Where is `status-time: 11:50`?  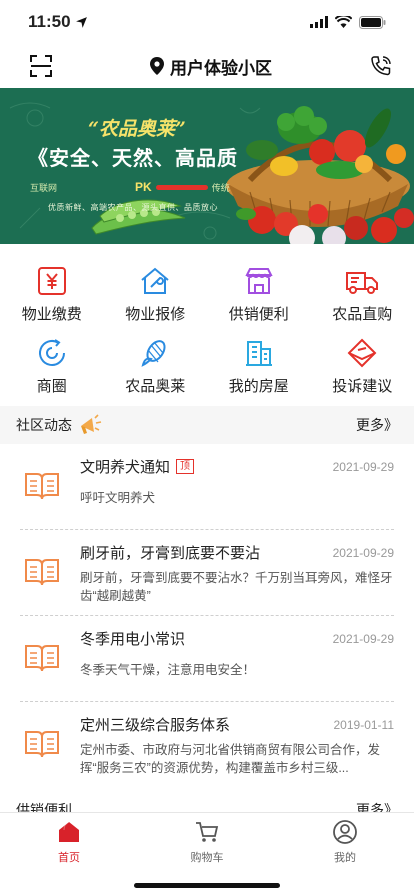
status-time: 11:50 is located at coordinates (58, 22).